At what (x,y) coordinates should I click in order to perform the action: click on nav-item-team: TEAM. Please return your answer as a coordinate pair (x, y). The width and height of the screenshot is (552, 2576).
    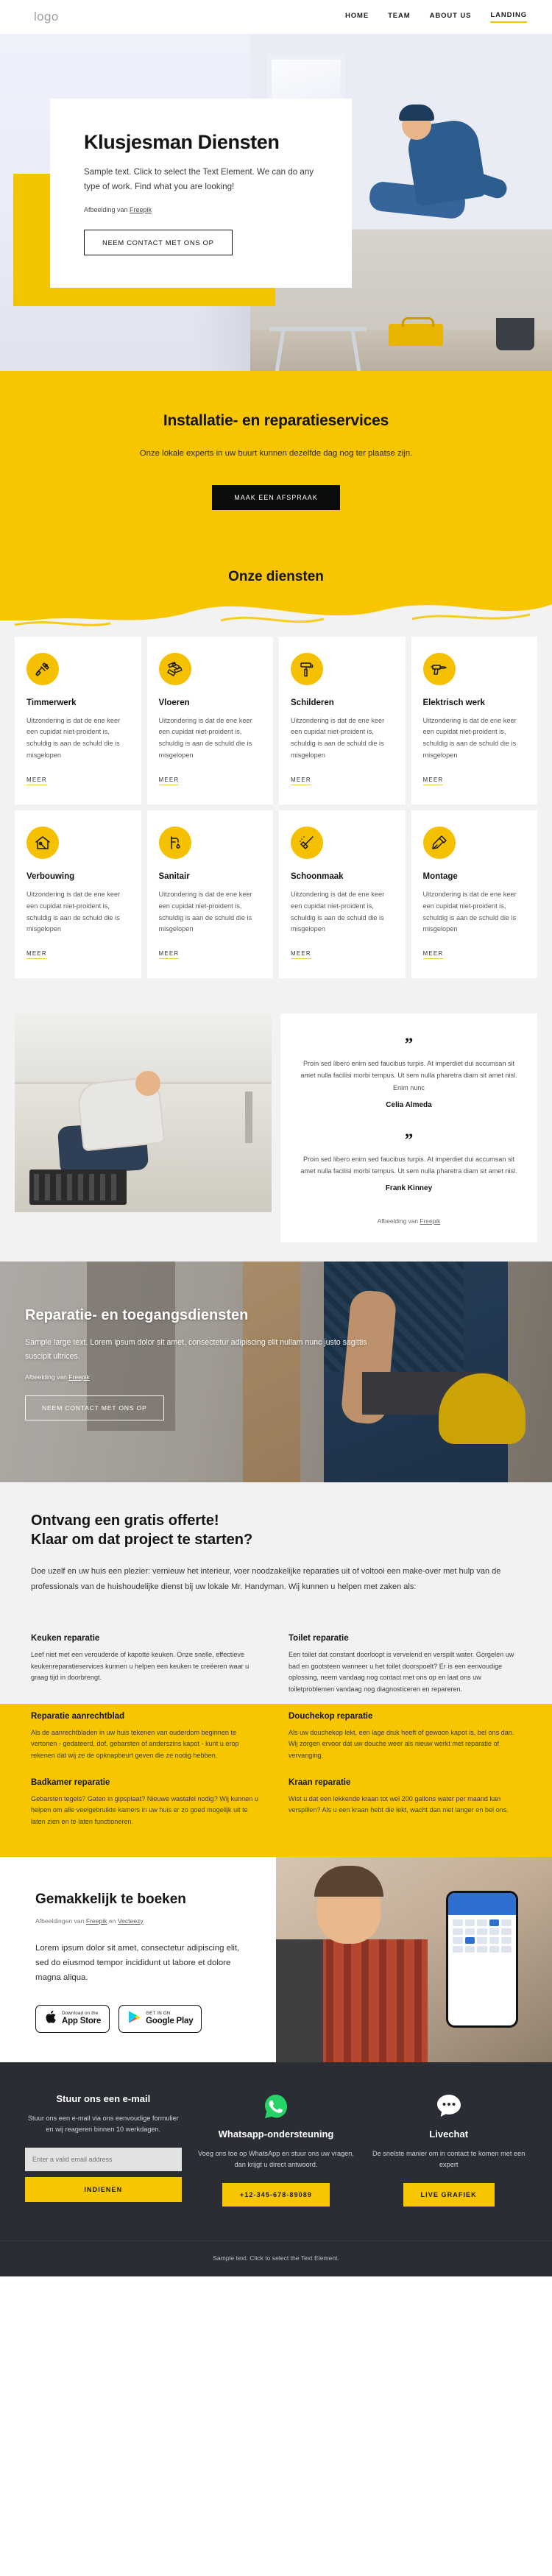
    Looking at the image, I should click on (399, 17).